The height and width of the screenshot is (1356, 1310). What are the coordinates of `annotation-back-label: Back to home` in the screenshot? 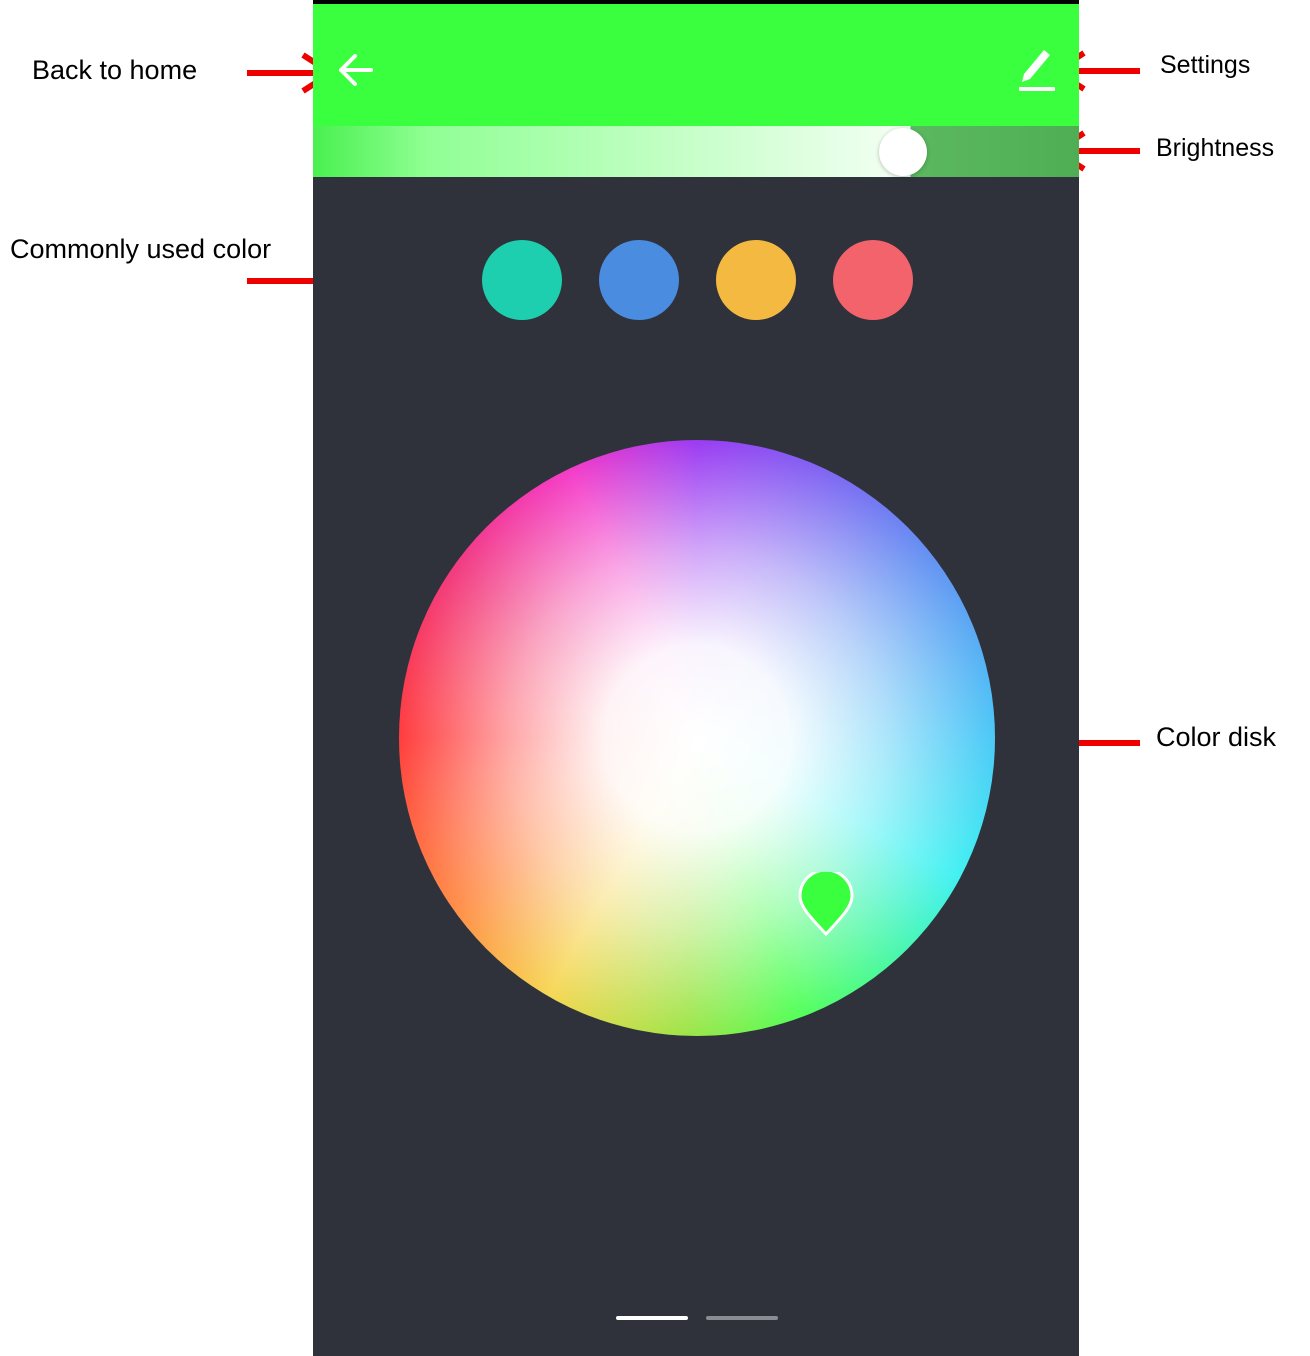 It's located at (115, 70).